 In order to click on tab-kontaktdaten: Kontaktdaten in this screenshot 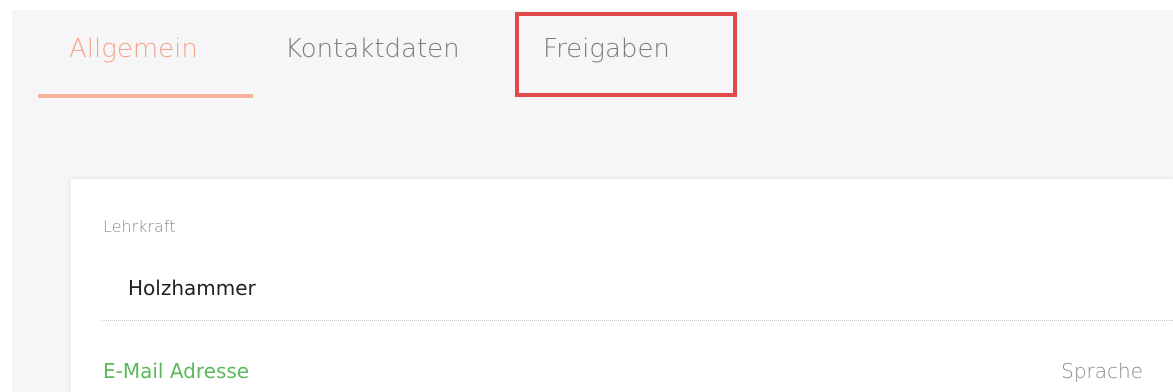, I will do `click(385, 54)`.